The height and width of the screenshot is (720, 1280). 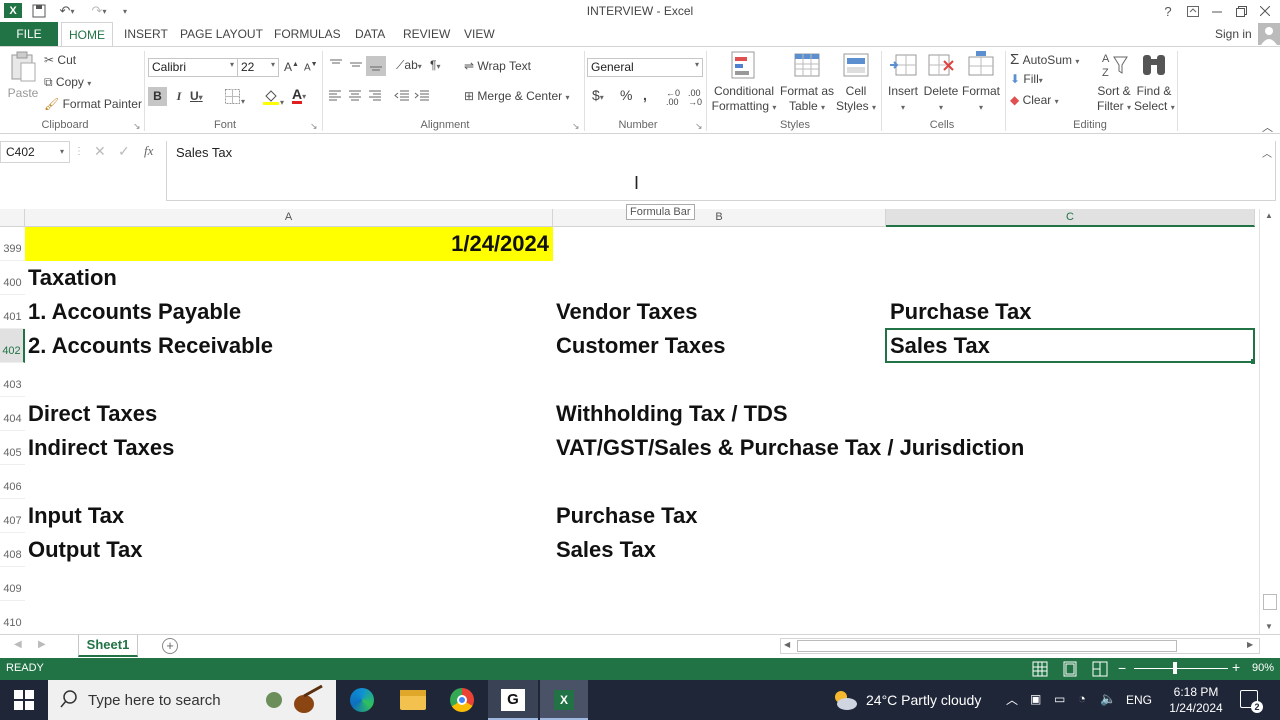 I want to click on avatar, so click(x=1269, y=34).